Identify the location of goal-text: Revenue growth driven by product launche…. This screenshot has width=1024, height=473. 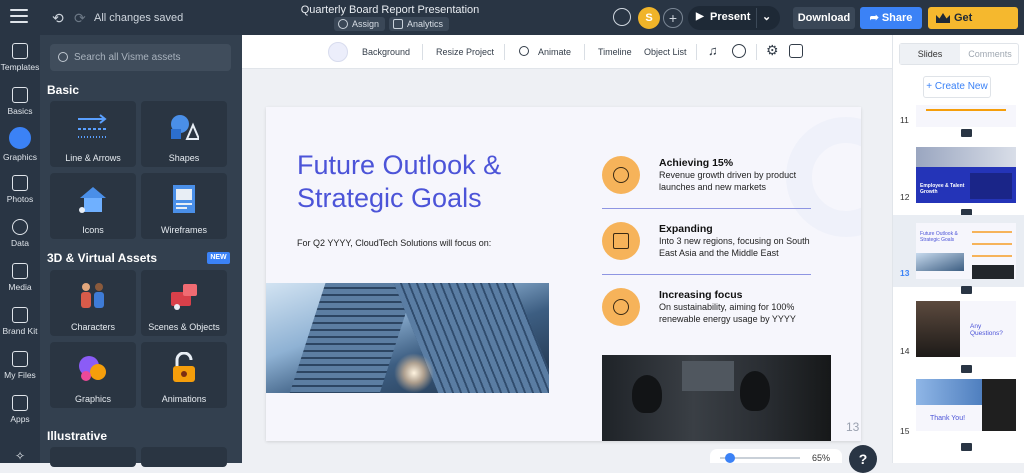
(728, 181).